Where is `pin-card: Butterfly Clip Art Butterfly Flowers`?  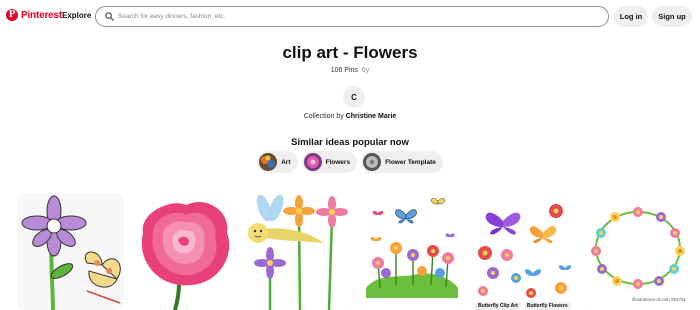
pin-card: Butterfly Clip Art Butterfly Flowers is located at coordinates (524, 251).